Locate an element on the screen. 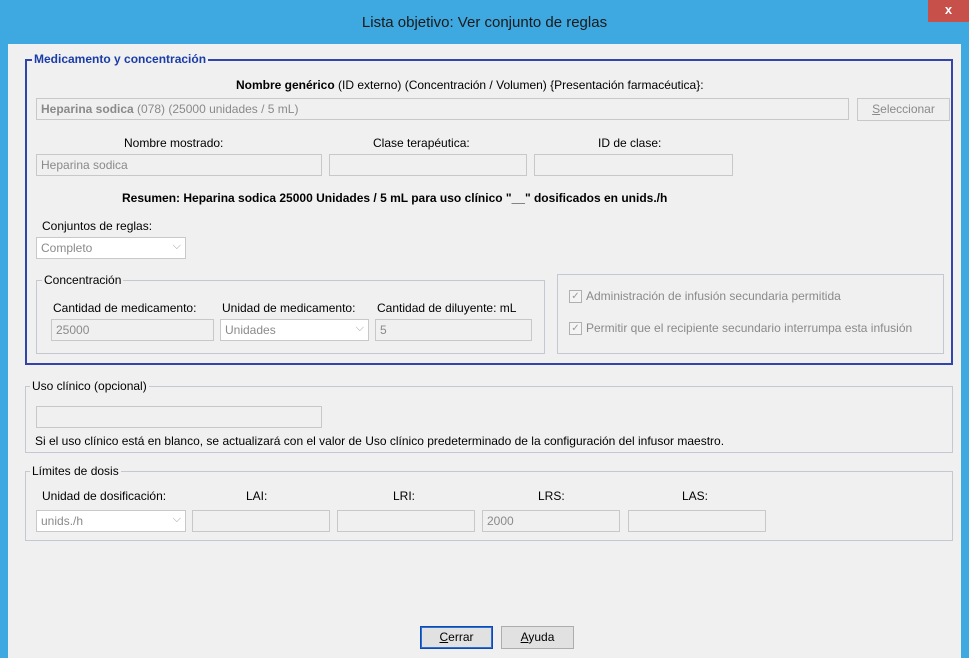 The width and height of the screenshot is (969, 658). close-button: Cerrar is located at coordinates (456, 637).